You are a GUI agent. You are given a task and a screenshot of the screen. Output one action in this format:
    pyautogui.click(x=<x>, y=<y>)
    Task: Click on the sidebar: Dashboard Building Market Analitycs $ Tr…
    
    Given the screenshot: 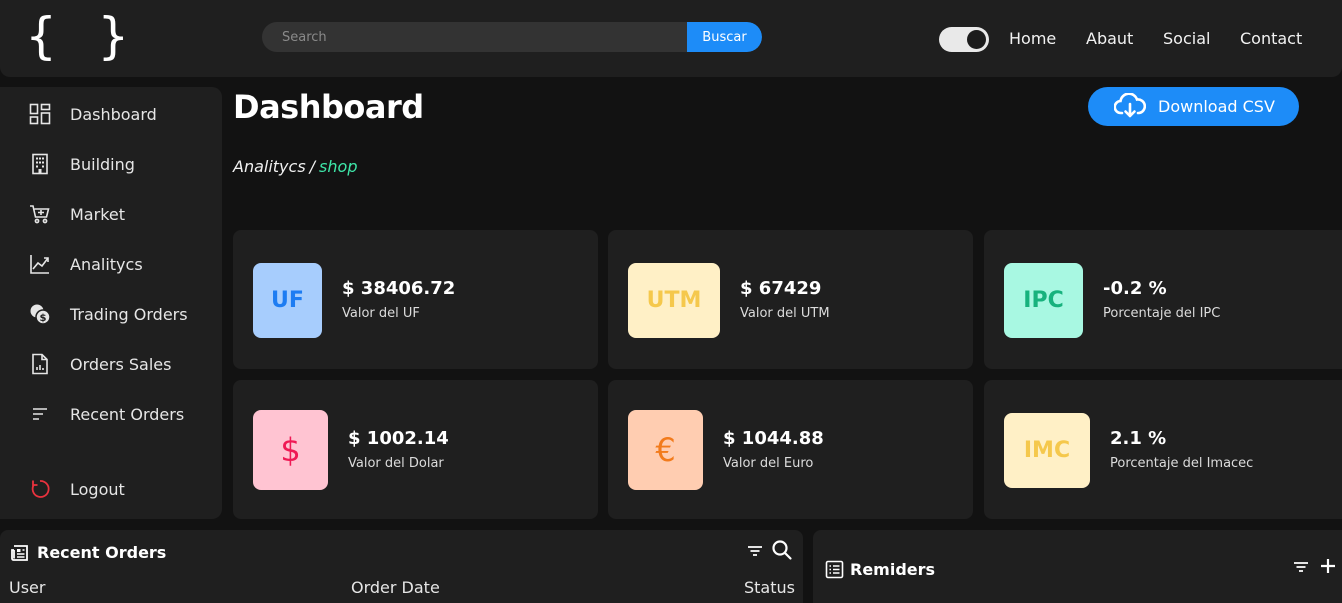 What is the action you would take?
    pyautogui.click(x=111, y=303)
    